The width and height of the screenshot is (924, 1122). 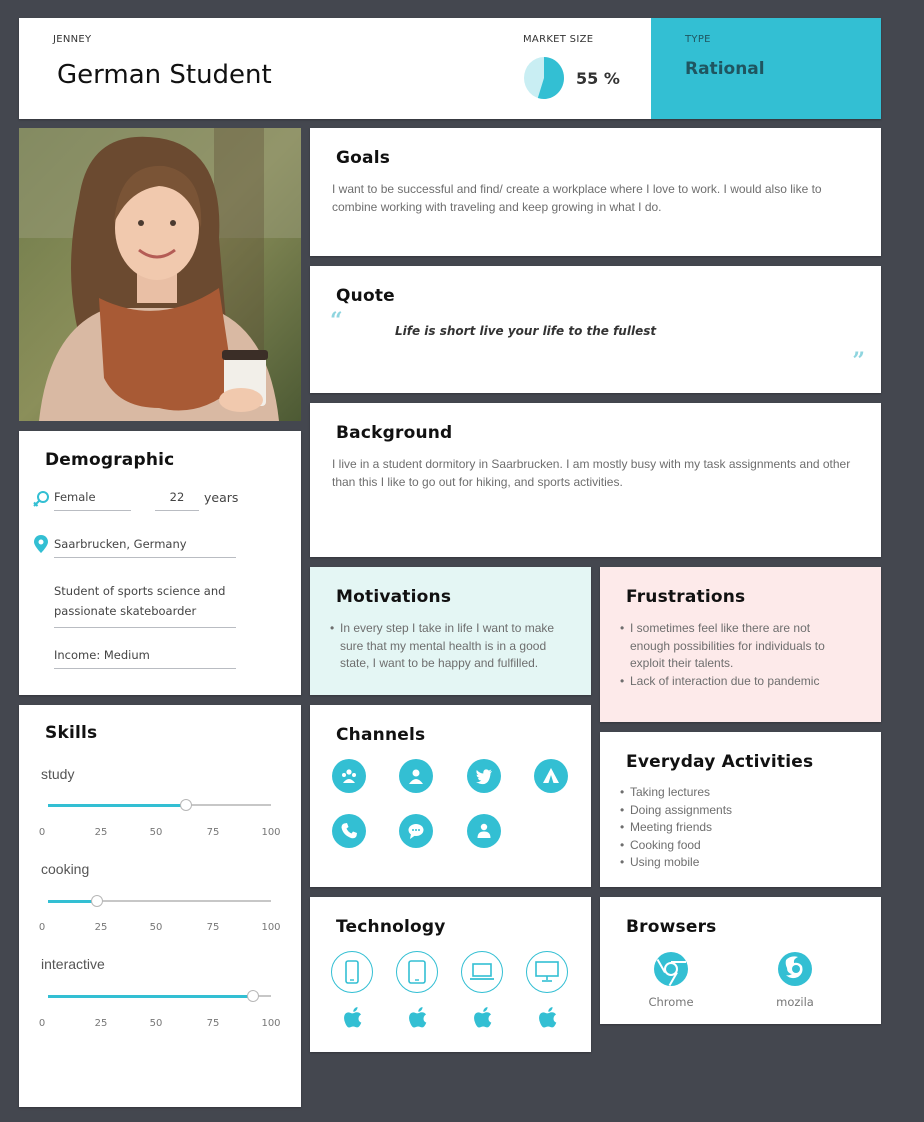 What do you see at coordinates (117, 805) in the screenshot?
I see `skill-fill-study` at bounding box center [117, 805].